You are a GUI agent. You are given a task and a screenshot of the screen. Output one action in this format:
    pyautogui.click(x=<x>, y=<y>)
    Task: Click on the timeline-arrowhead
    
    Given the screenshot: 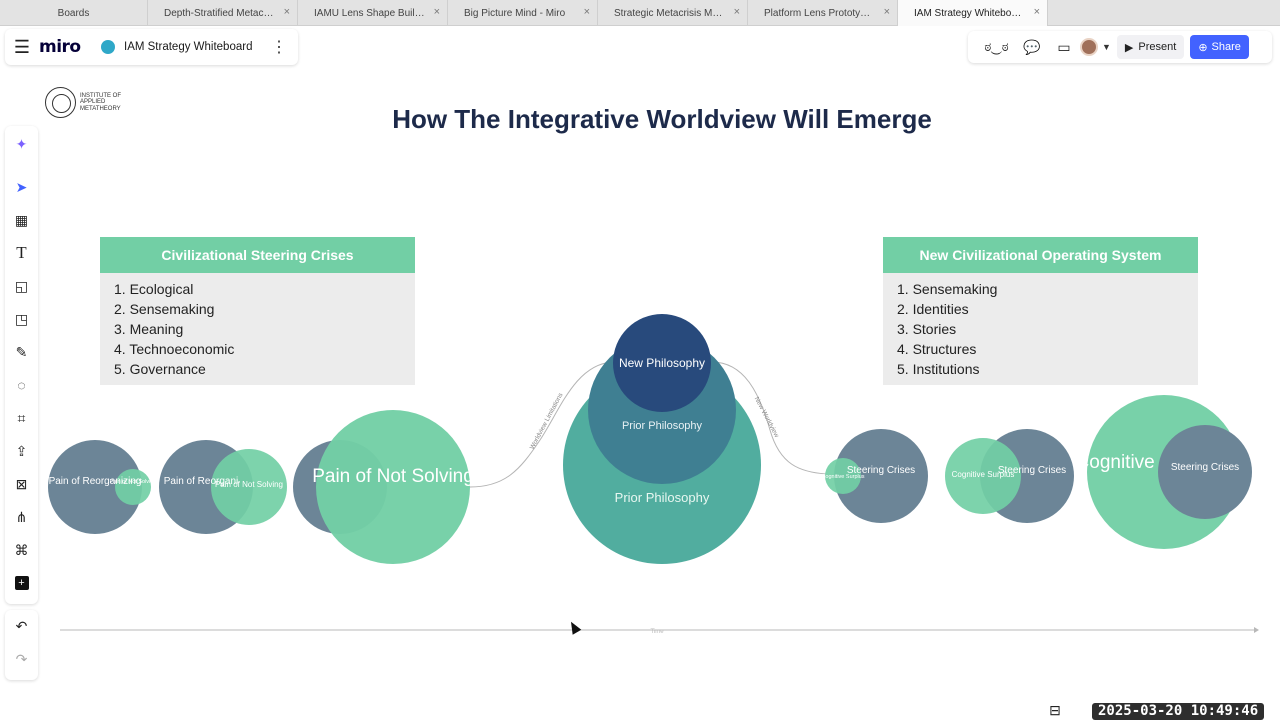 What is the action you would take?
    pyautogui.click(x=1256, y=630)
    